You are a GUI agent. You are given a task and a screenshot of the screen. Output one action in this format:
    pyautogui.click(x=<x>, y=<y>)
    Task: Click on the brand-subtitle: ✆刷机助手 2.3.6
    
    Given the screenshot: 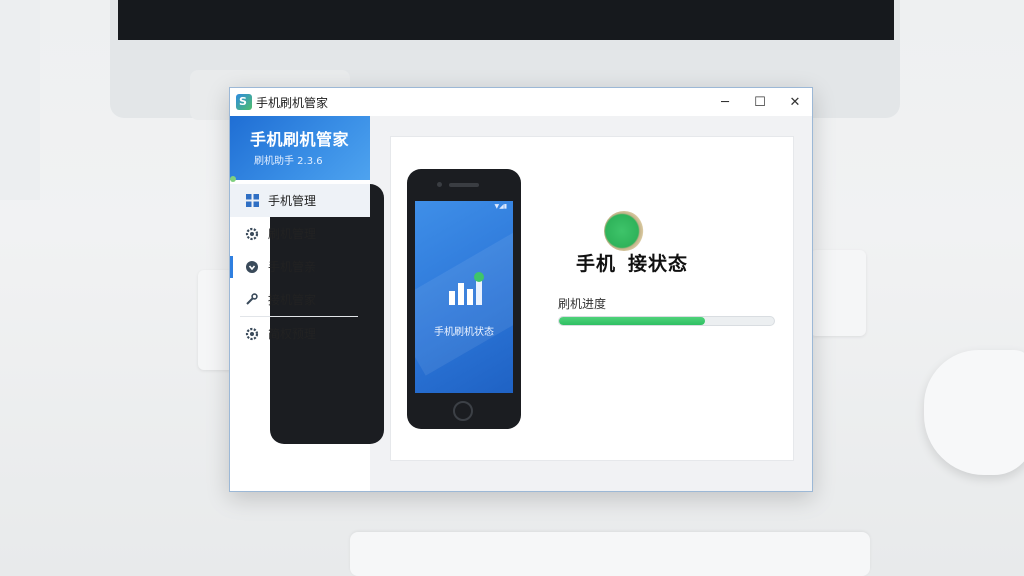 What is the action you would take?
    pyautogui.click(x=319, y=298)
    